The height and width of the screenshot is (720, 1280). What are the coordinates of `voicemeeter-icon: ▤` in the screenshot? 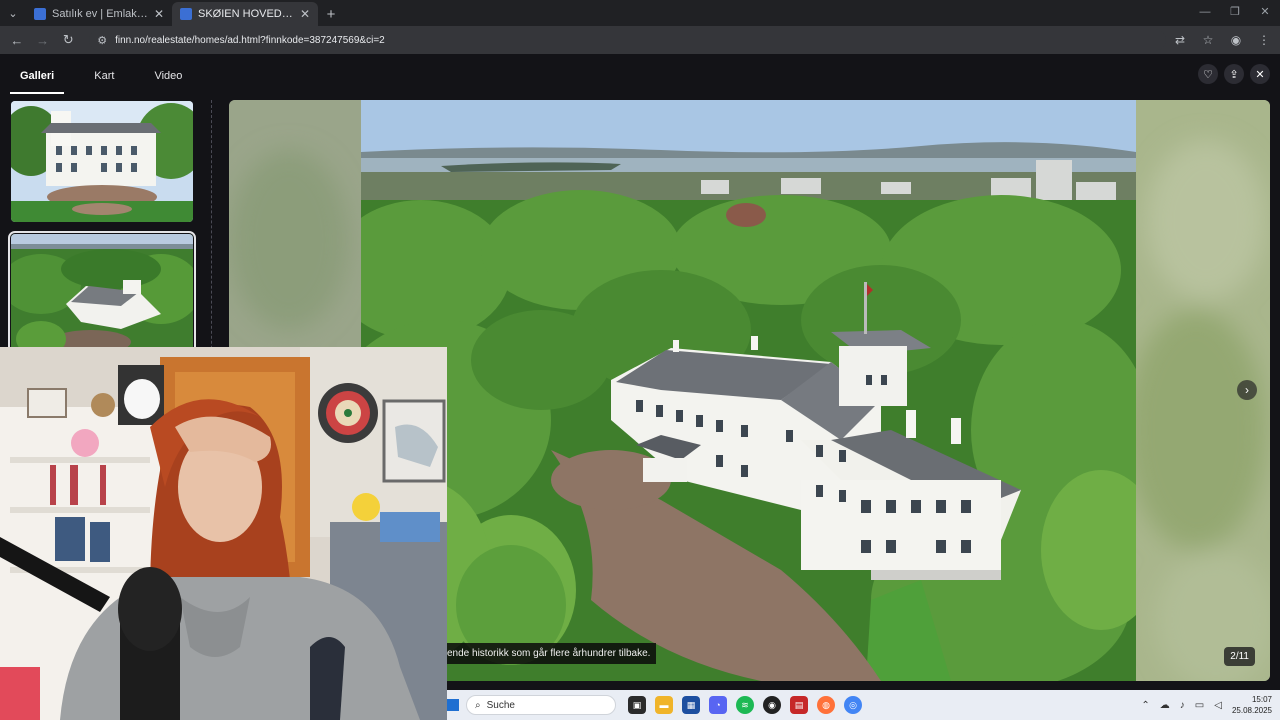 It's located at (799, 705).